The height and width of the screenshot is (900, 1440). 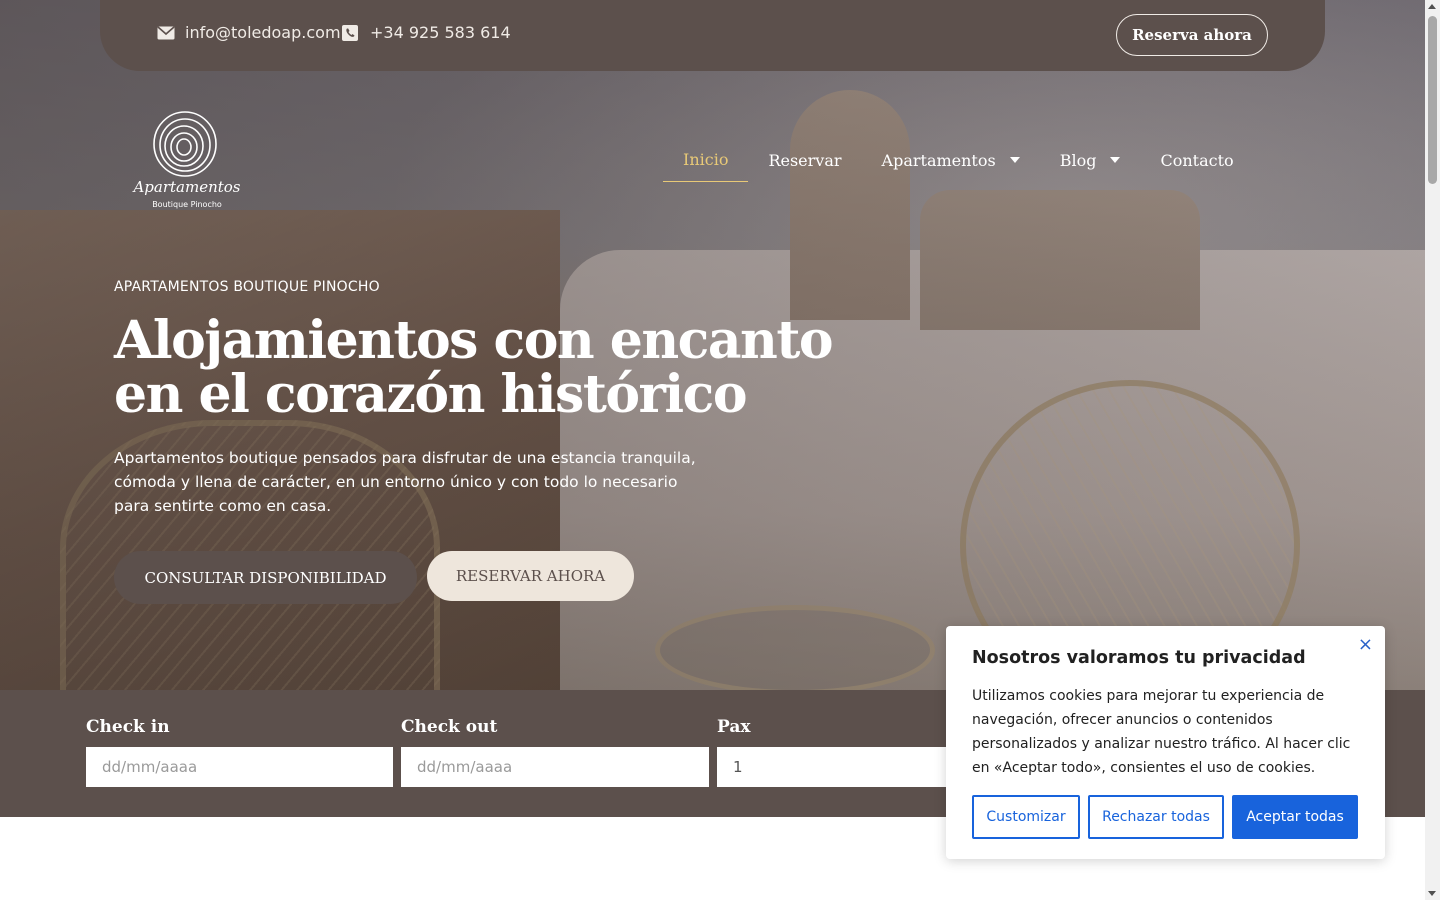 I want to click on close-icon: ×, so click(x=1365, y=644).